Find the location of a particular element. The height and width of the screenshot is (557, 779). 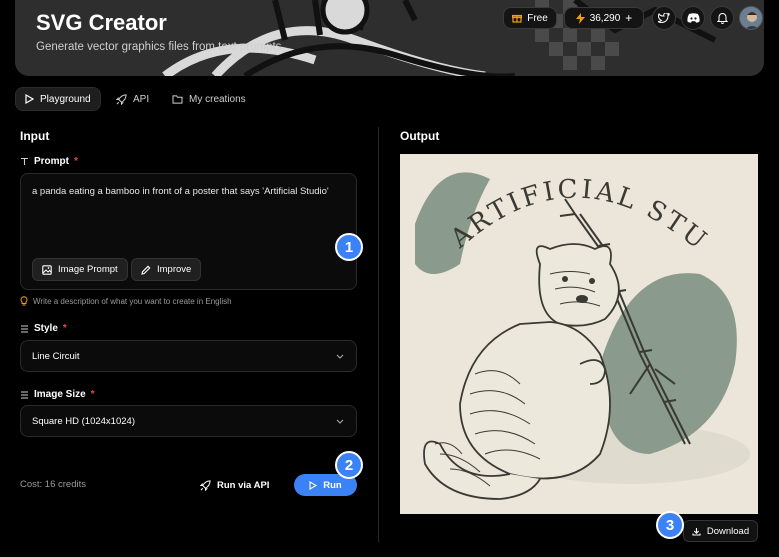

credits-button: 36,290 + is located at coordinates (604, 18).